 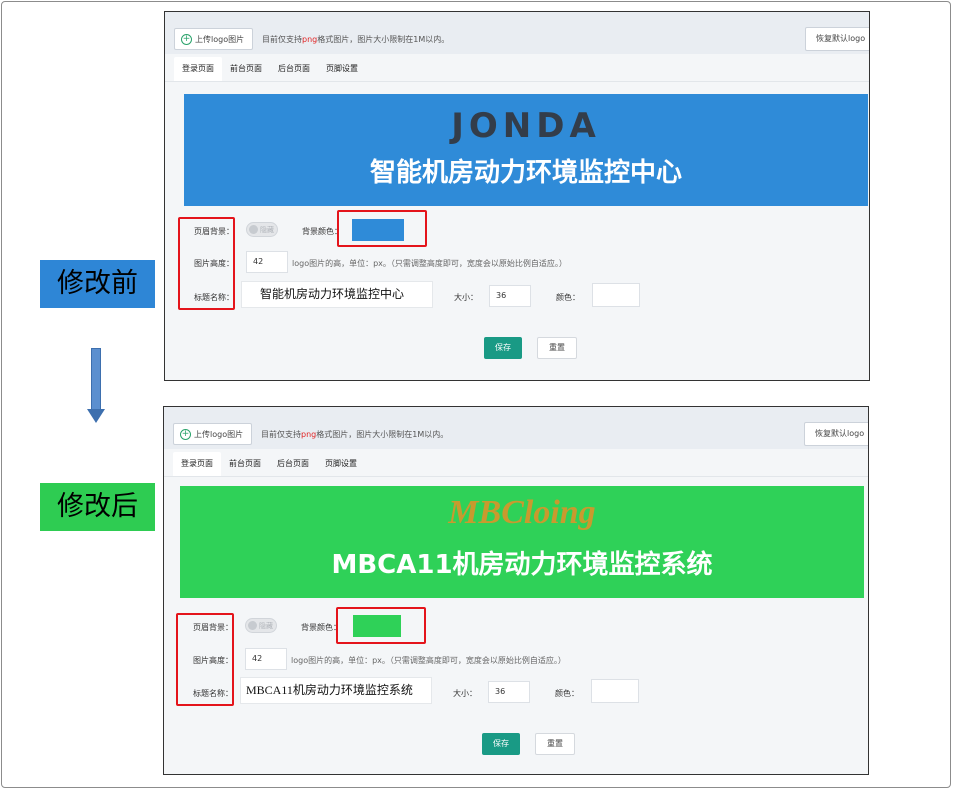 I want to click on header-preview-banner: MBCloing MBCA11机房动力环境监控系统, so click(x=522, y=542).